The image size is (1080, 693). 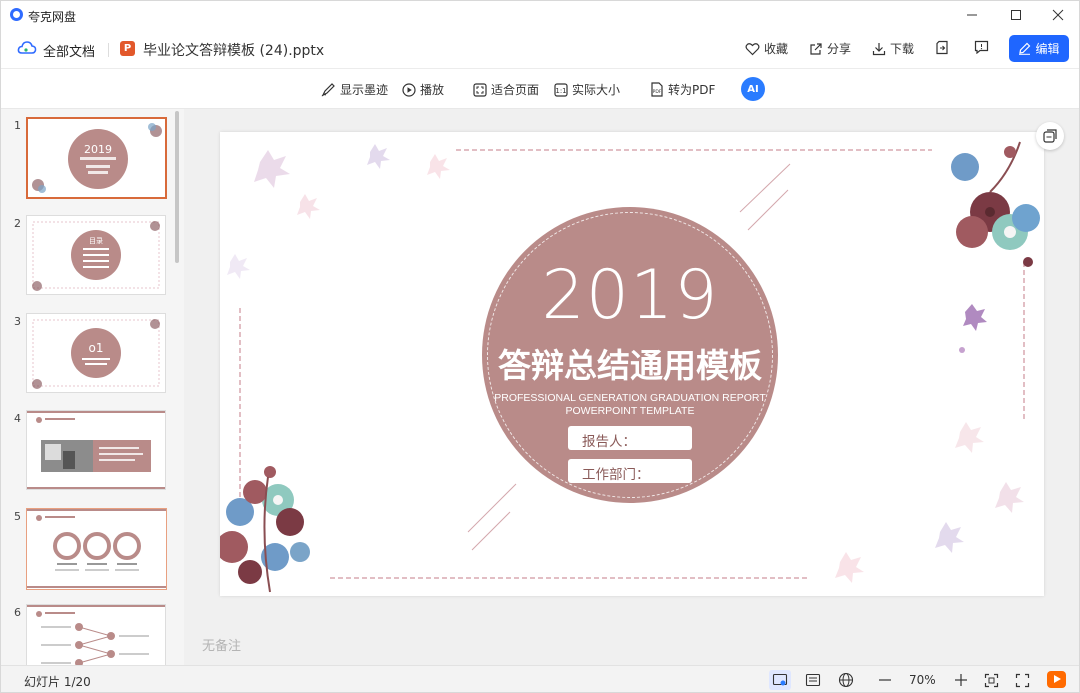 I want to click on ink-pen-icon, so click(x=328, y=90).